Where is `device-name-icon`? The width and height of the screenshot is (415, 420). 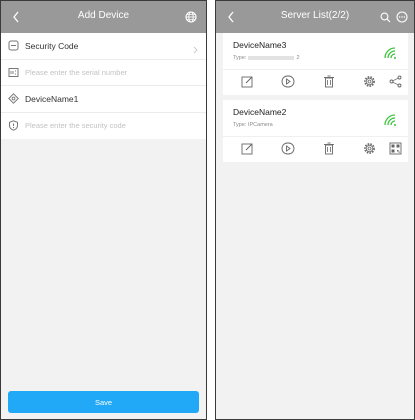
device-name-icon is located at coordinates (13, 99).